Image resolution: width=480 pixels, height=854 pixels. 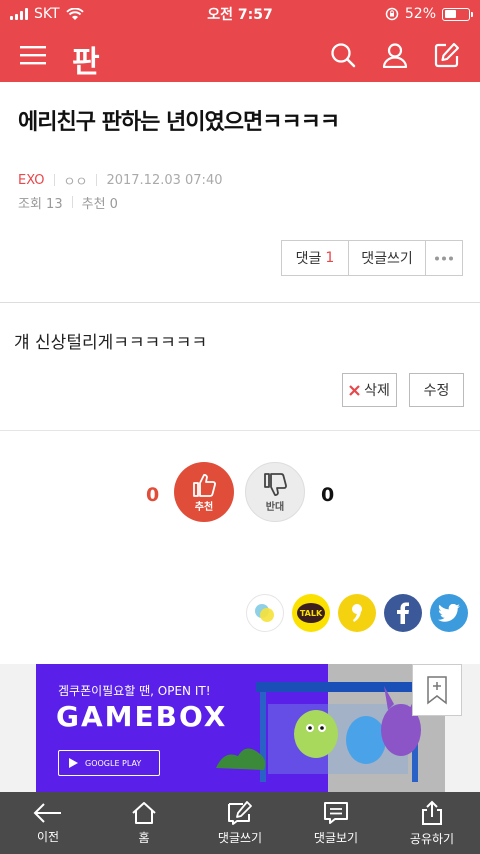 What do you see at coordinates (111, 343) in the screenshot?
I see `post-body: 걔 신상털리게ㅋㅋㅋㅋㅋㅋ` at bounding box center [111, 343].